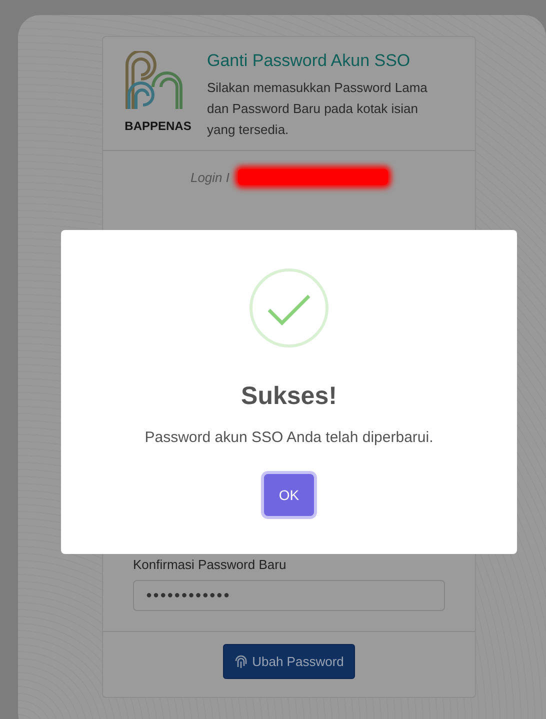  What do you see at coordinates (241, 661) in the screenshot?
I see `fingerprint-icon` at bounding box center [241, 661].